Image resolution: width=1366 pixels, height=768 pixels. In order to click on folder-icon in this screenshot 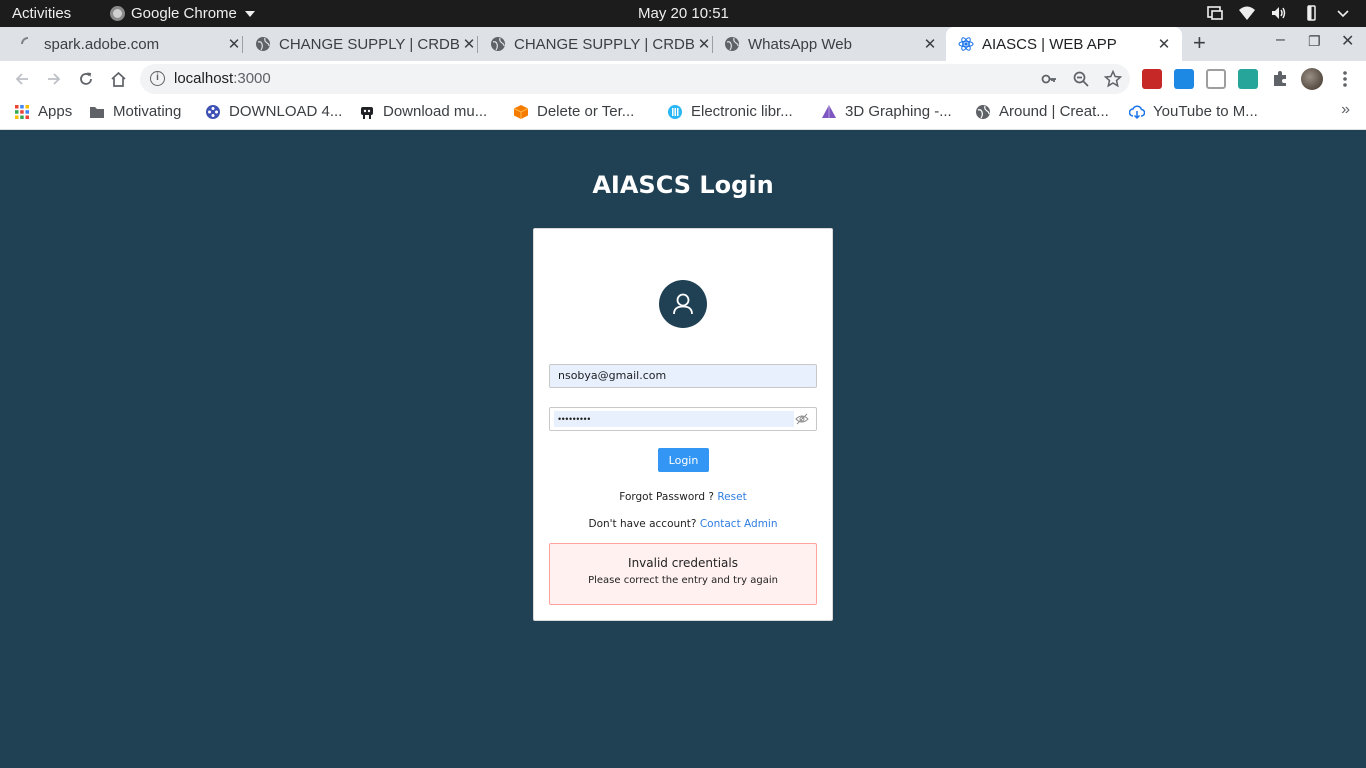, I will do `click(97, 112)`.